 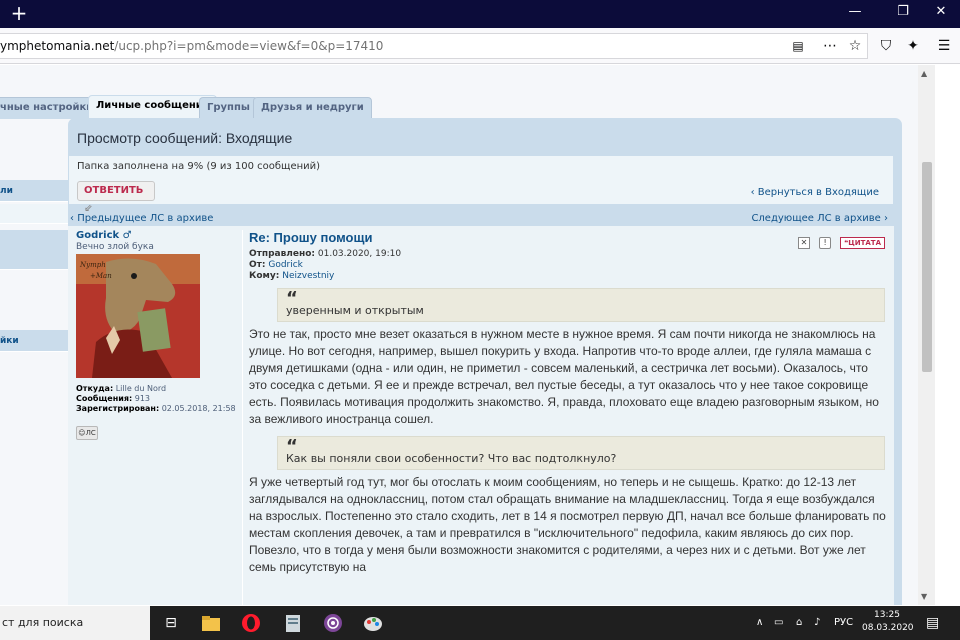 What do you see at coordinates (156, 235) in the screenshot?
I see `author-name: Godrick ♂` at bounding box center [156, 235].